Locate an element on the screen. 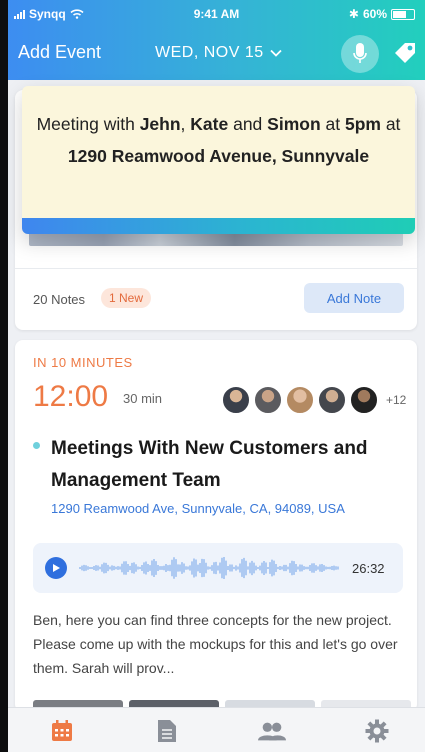  date-picker: WED, NOV 15 is located at coordinates (218, 53).